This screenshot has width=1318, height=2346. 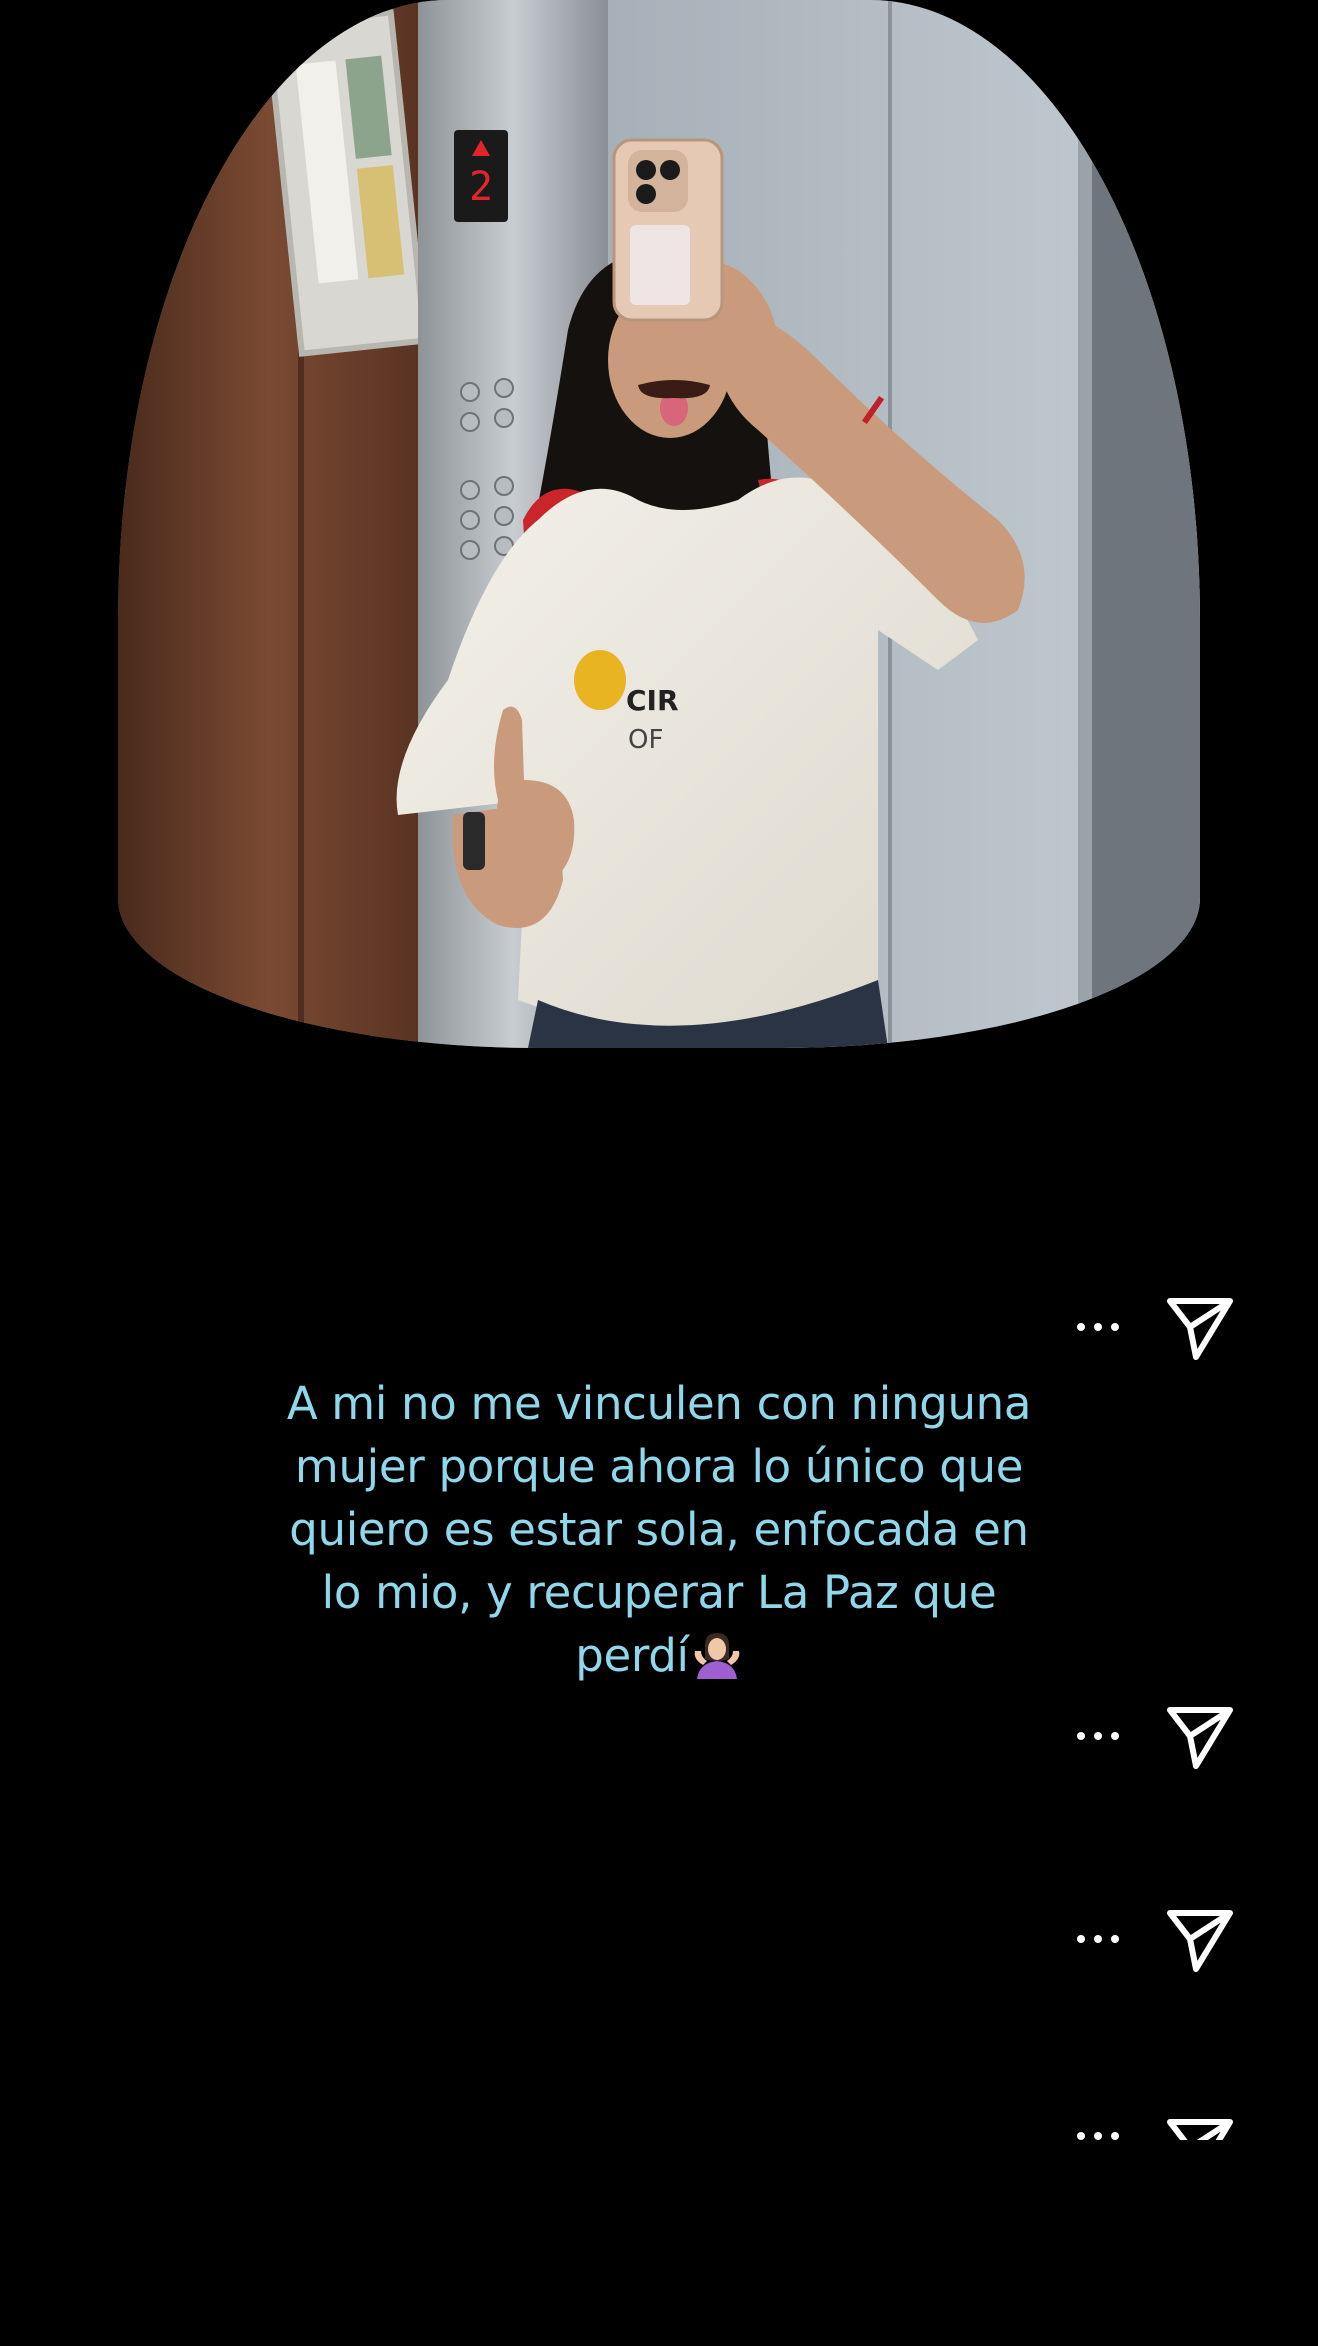 What do you see at coordinates (668, 230) in the screenshot?
I see `phone` at bounding box center [668, 230].